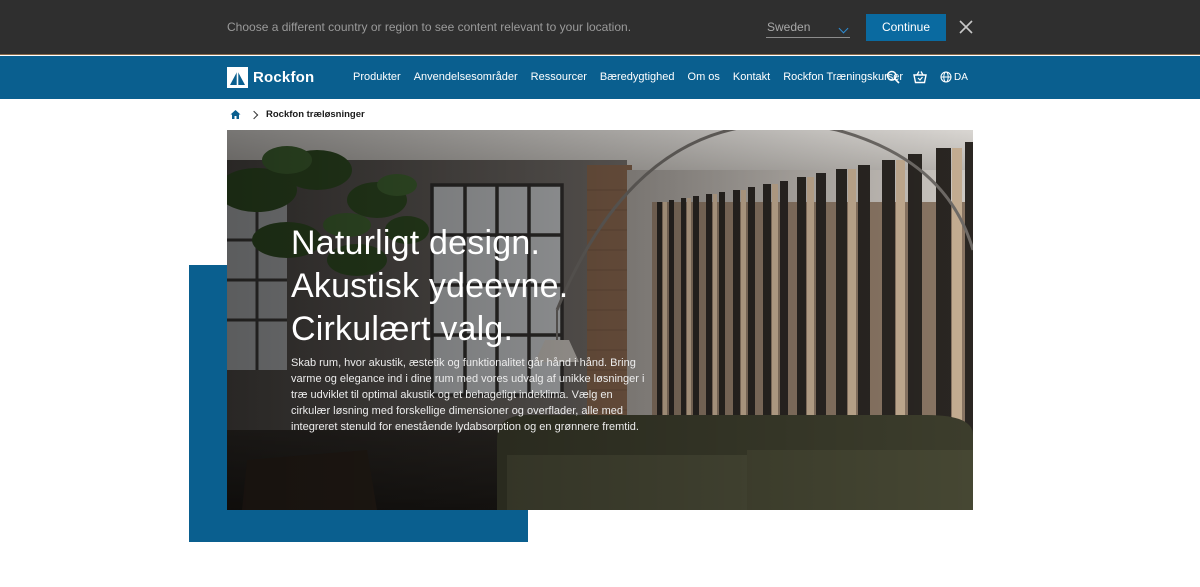 The height and width of the screenshot is (587, 1200). What do you see at coordinates (284, 77) in the screenshot?
I see `logo-text: Rockfon` at bounding box center [284, 77].